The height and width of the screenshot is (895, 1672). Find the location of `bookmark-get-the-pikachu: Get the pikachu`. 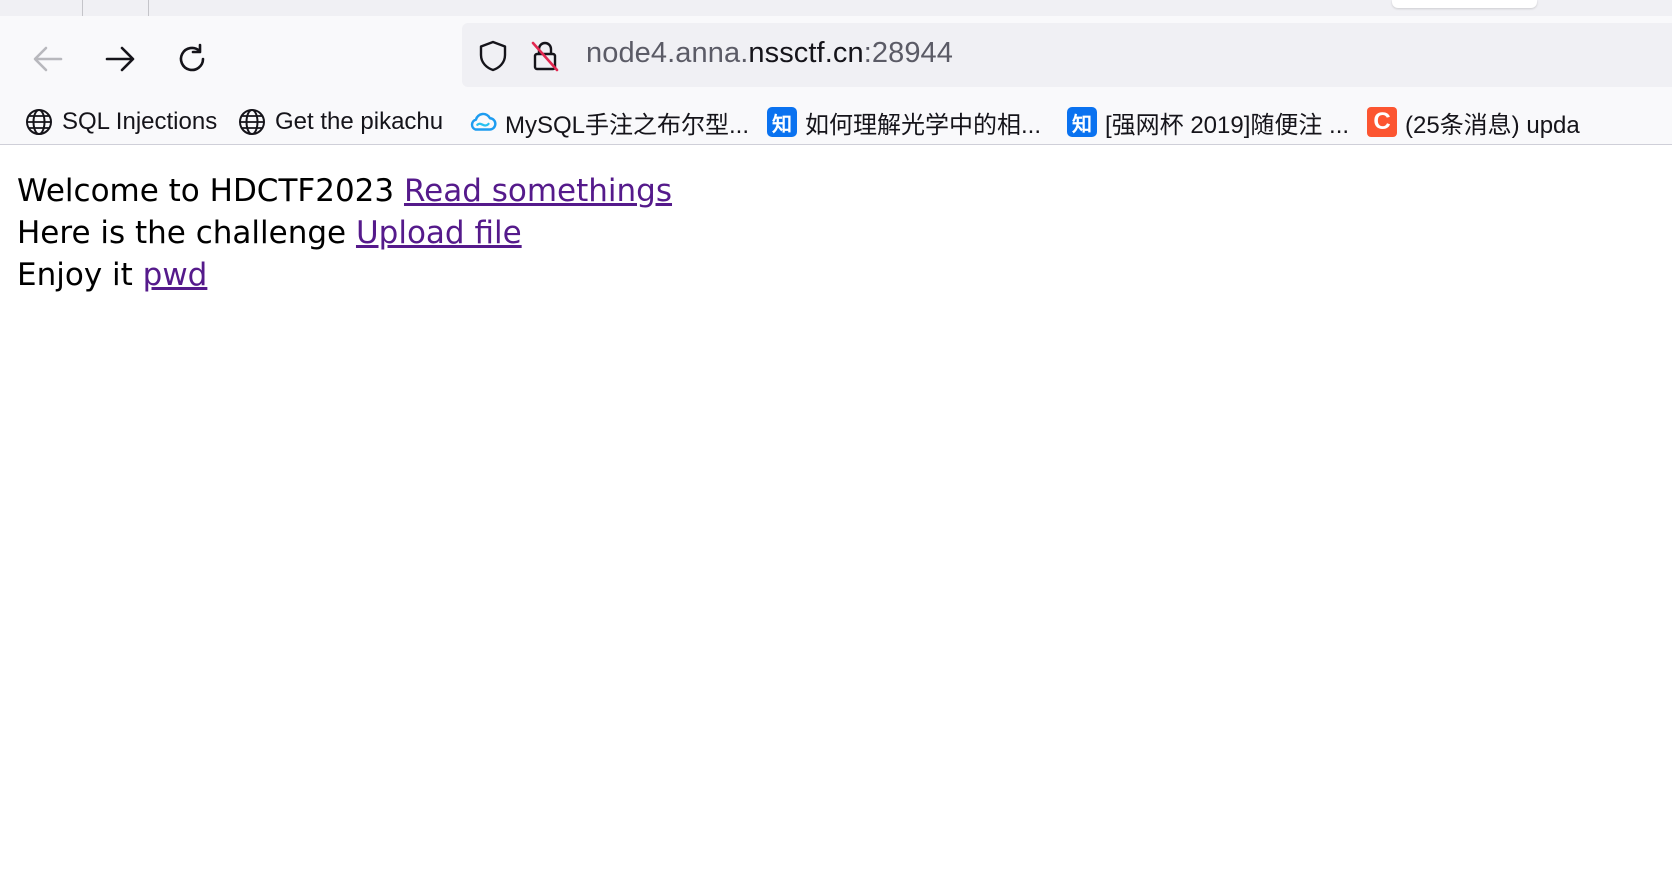

bookmark-get-the-pikachu: Get the pikachu is located at coordinates (340, 122).